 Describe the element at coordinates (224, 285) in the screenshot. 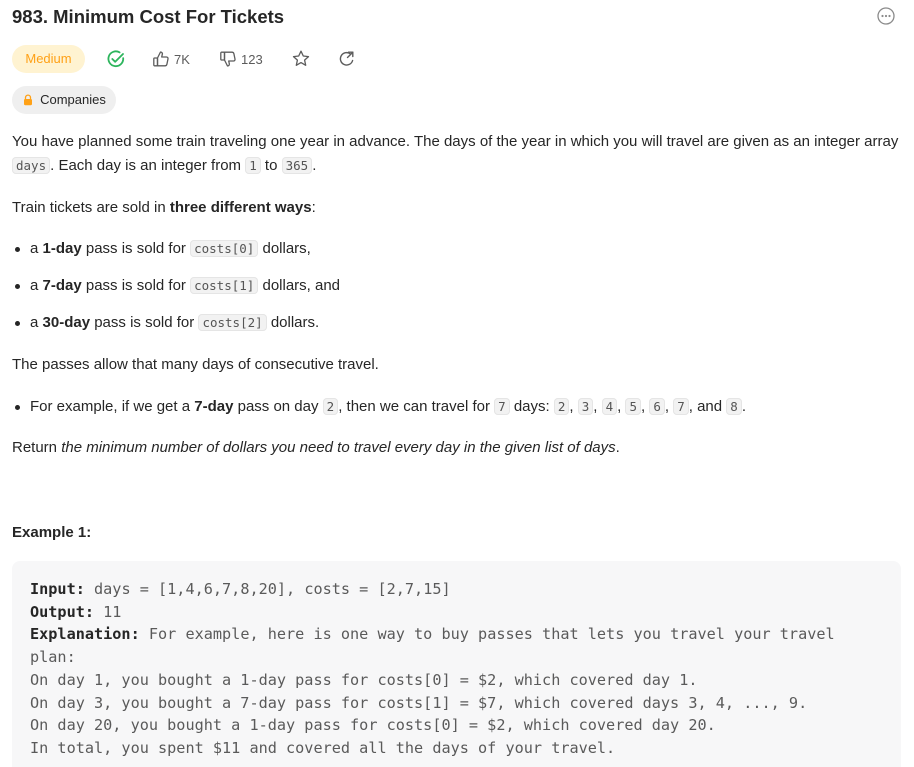

I see `inline-code: costs[1]` at that location.